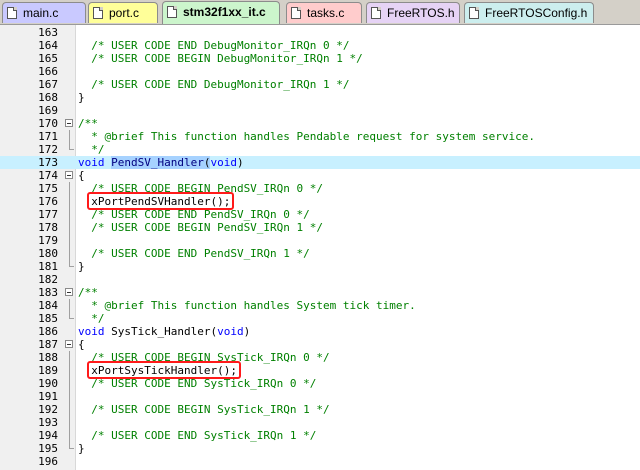  What do you see at coordinates (157, 162) in the screenshot?
I see `code-identifier-selected: PendSV_Handler` at bounding box center [157, 162].